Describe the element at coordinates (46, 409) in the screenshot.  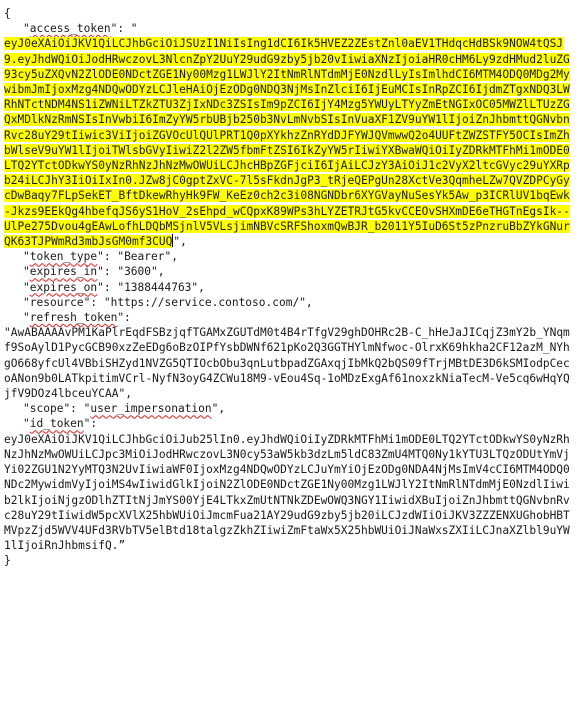
I see `scope-key: scope` at that location.